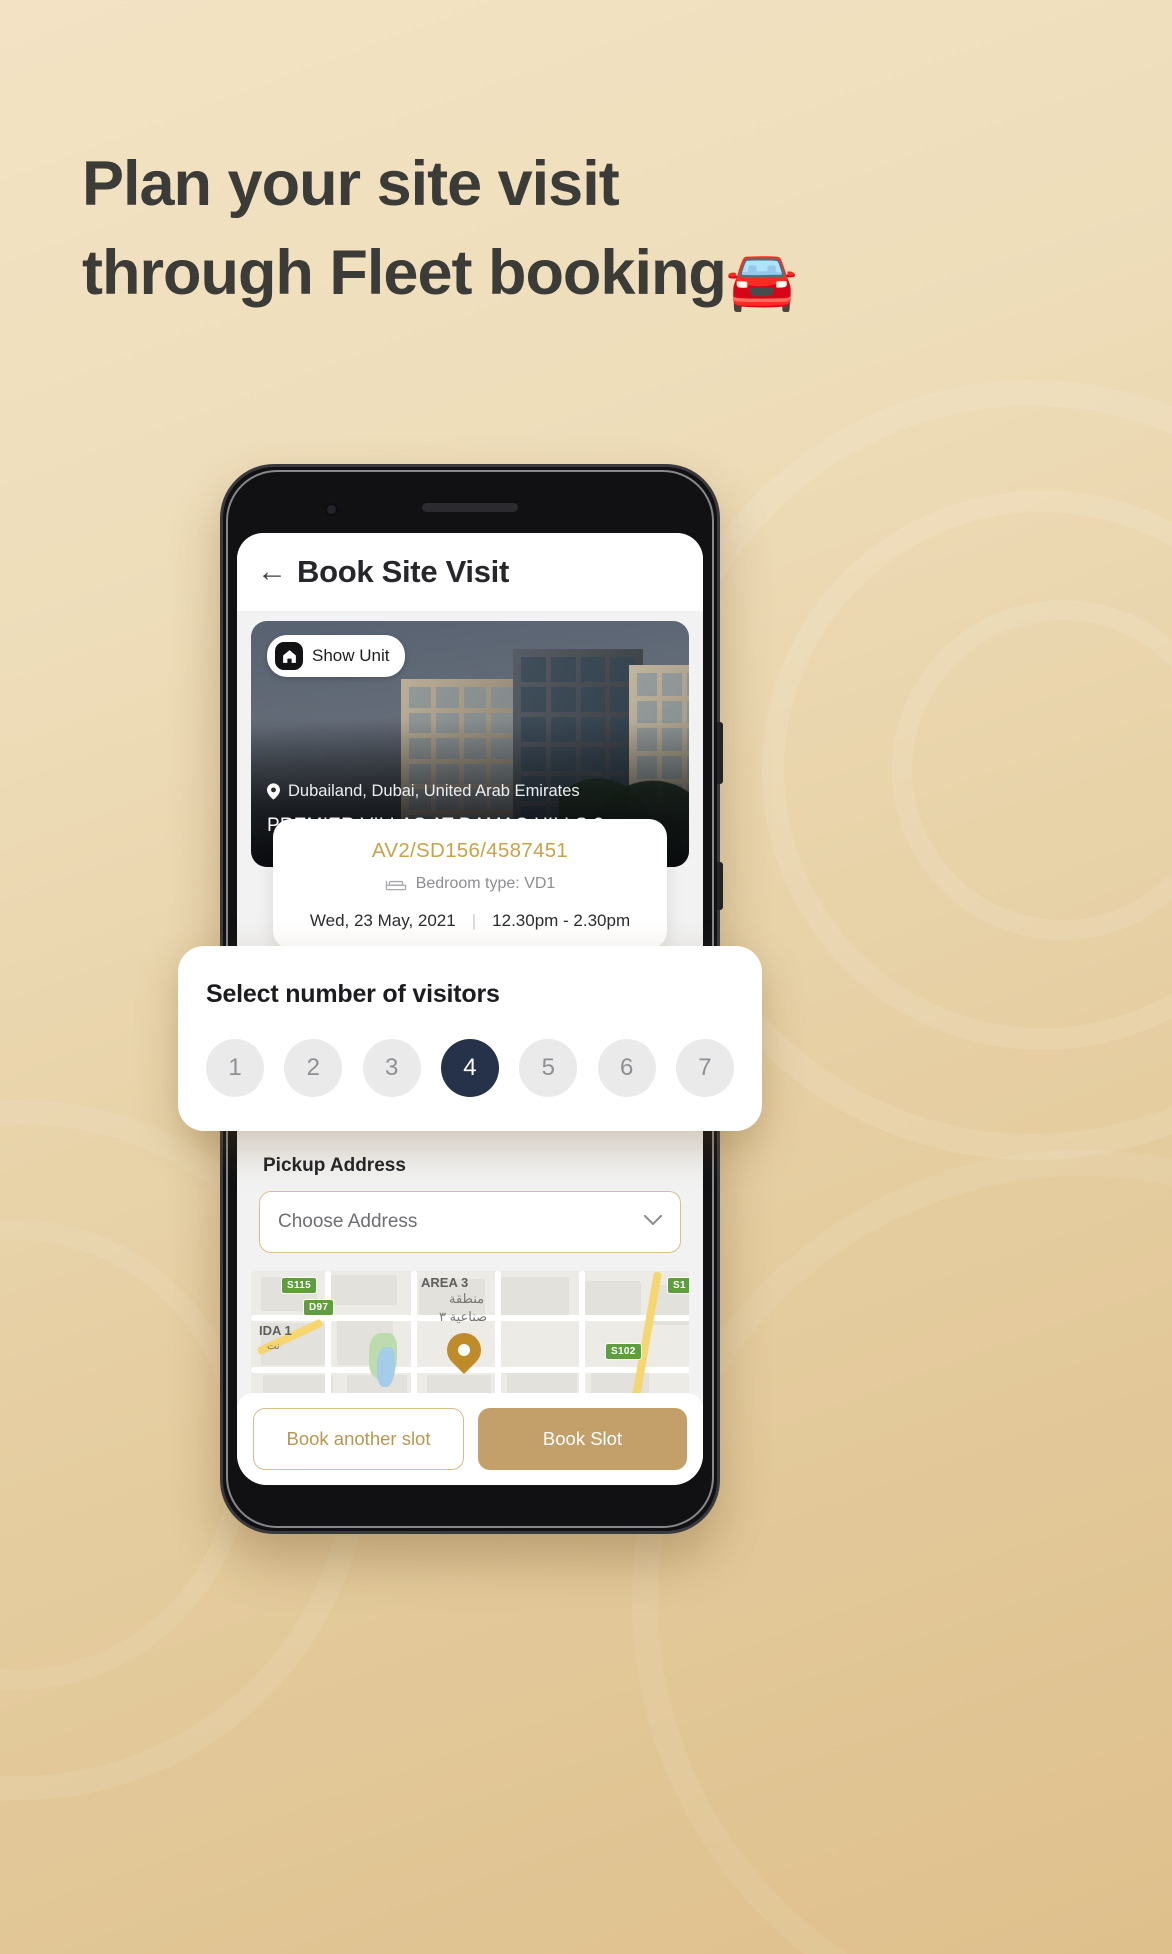  What do you see at coordinates (235, 1068) in the screenshot?
I see `visitor-option-1: 1` at bounding box center [235, 1068].